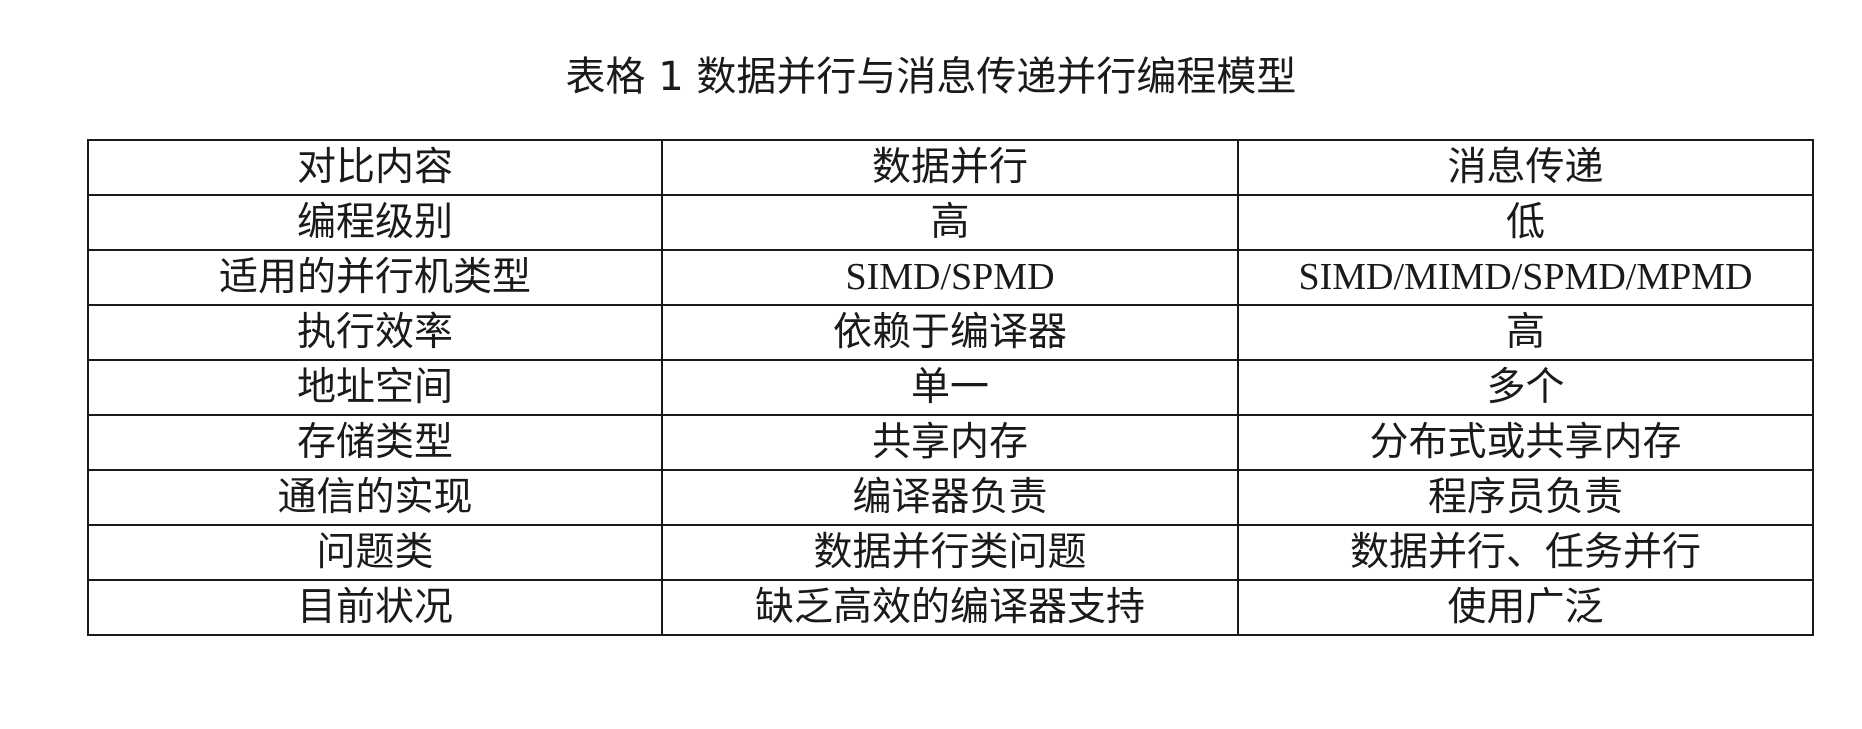 Image resolution: width=1862 pixels, height=729 pixels. What do you see at coordinates (1525, 442) in the screenshot?
I see `message-passing-cell: 分布式或共享内存` at bounding box center [1525, 442].